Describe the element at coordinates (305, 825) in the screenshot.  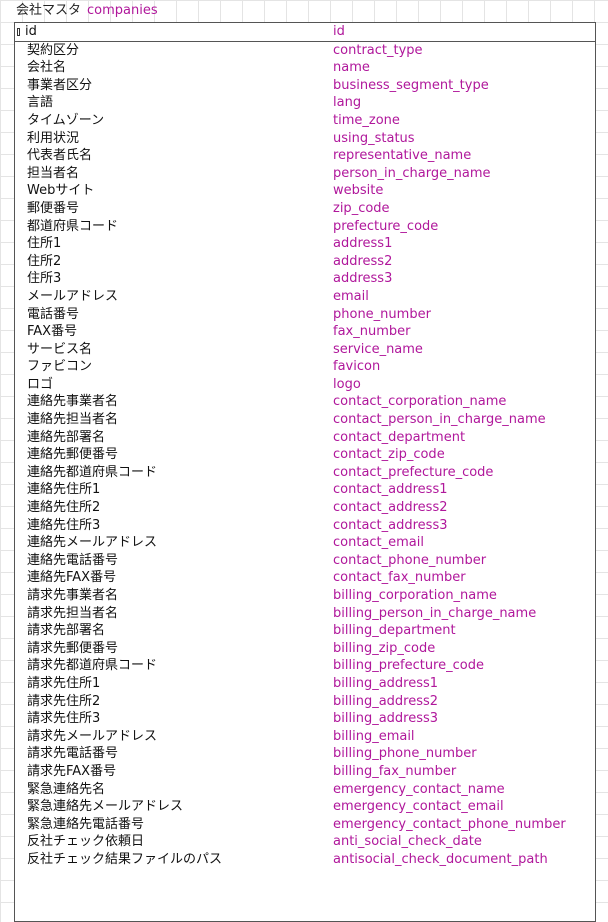
I see `attribute-row: 緊急連絡先電話番号 emergency_contact_phone_number` at that location.